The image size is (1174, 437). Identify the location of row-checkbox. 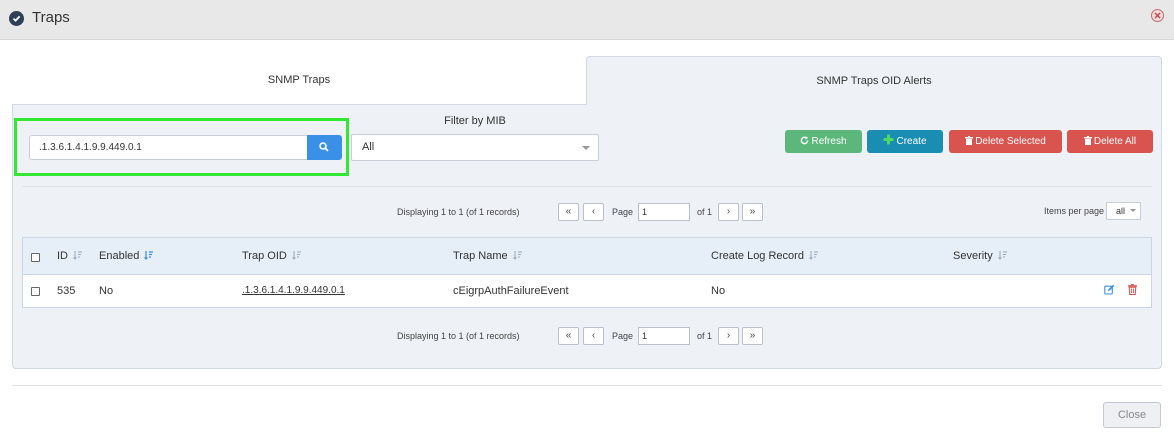
(35, 291).